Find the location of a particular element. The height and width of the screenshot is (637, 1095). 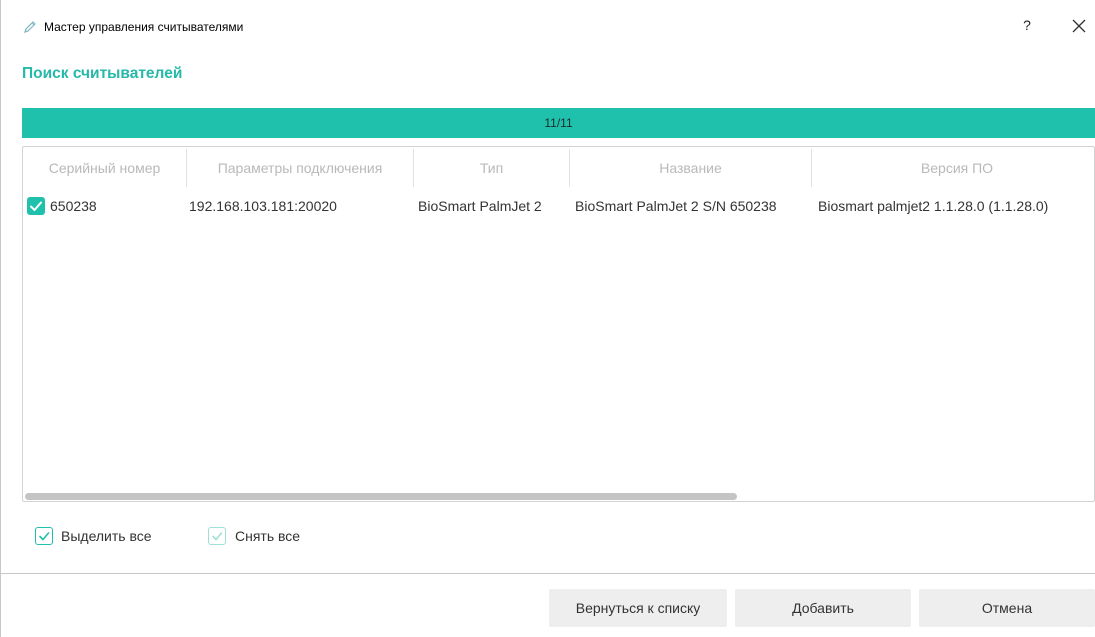

cell-serial: 650238 is located at coordinates (73, 206).